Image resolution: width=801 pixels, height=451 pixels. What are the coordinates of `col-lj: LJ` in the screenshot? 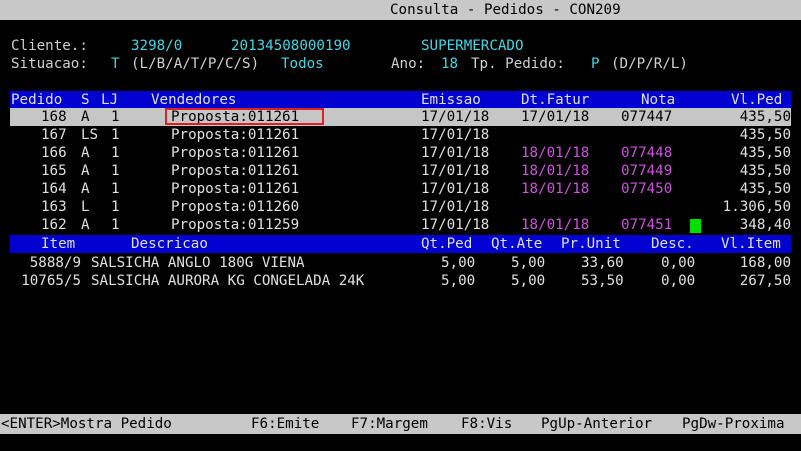 It's located at (110, 100).